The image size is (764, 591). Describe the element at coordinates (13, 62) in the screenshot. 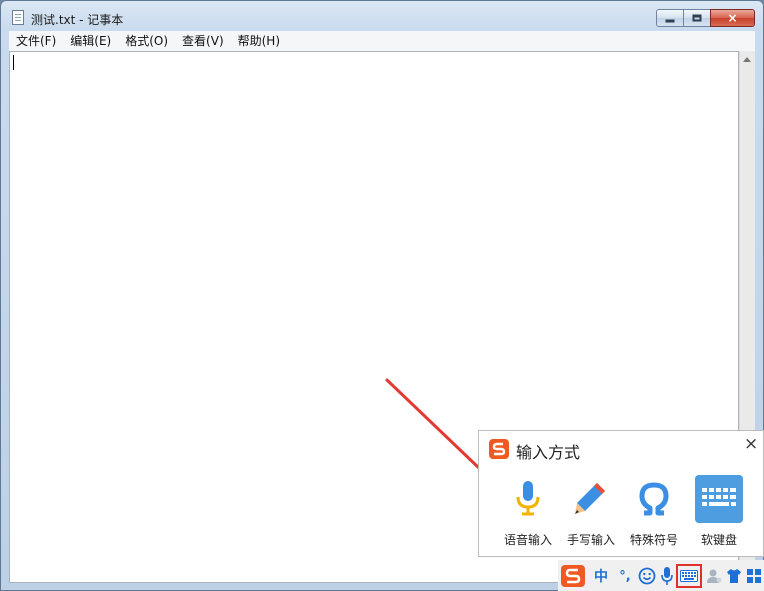

I see `text-caret` at that location.